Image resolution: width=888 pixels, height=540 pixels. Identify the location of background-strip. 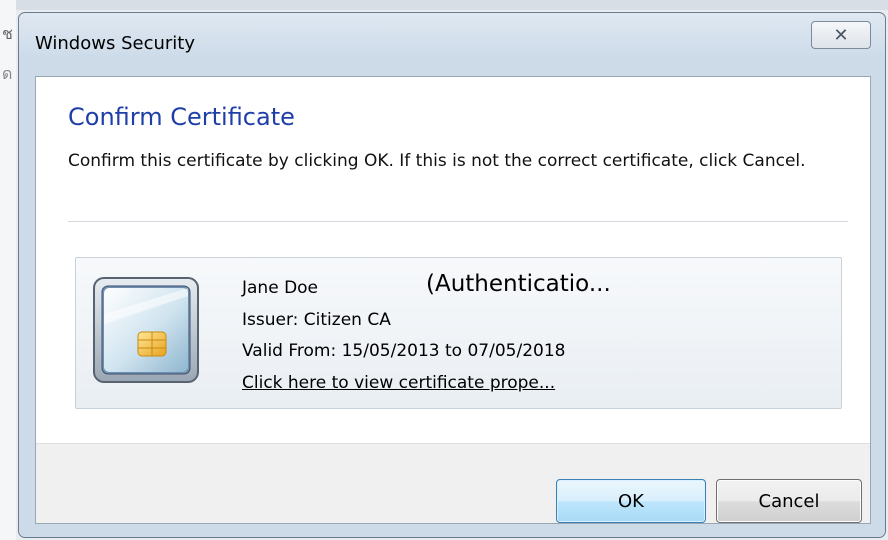
(444, 5).